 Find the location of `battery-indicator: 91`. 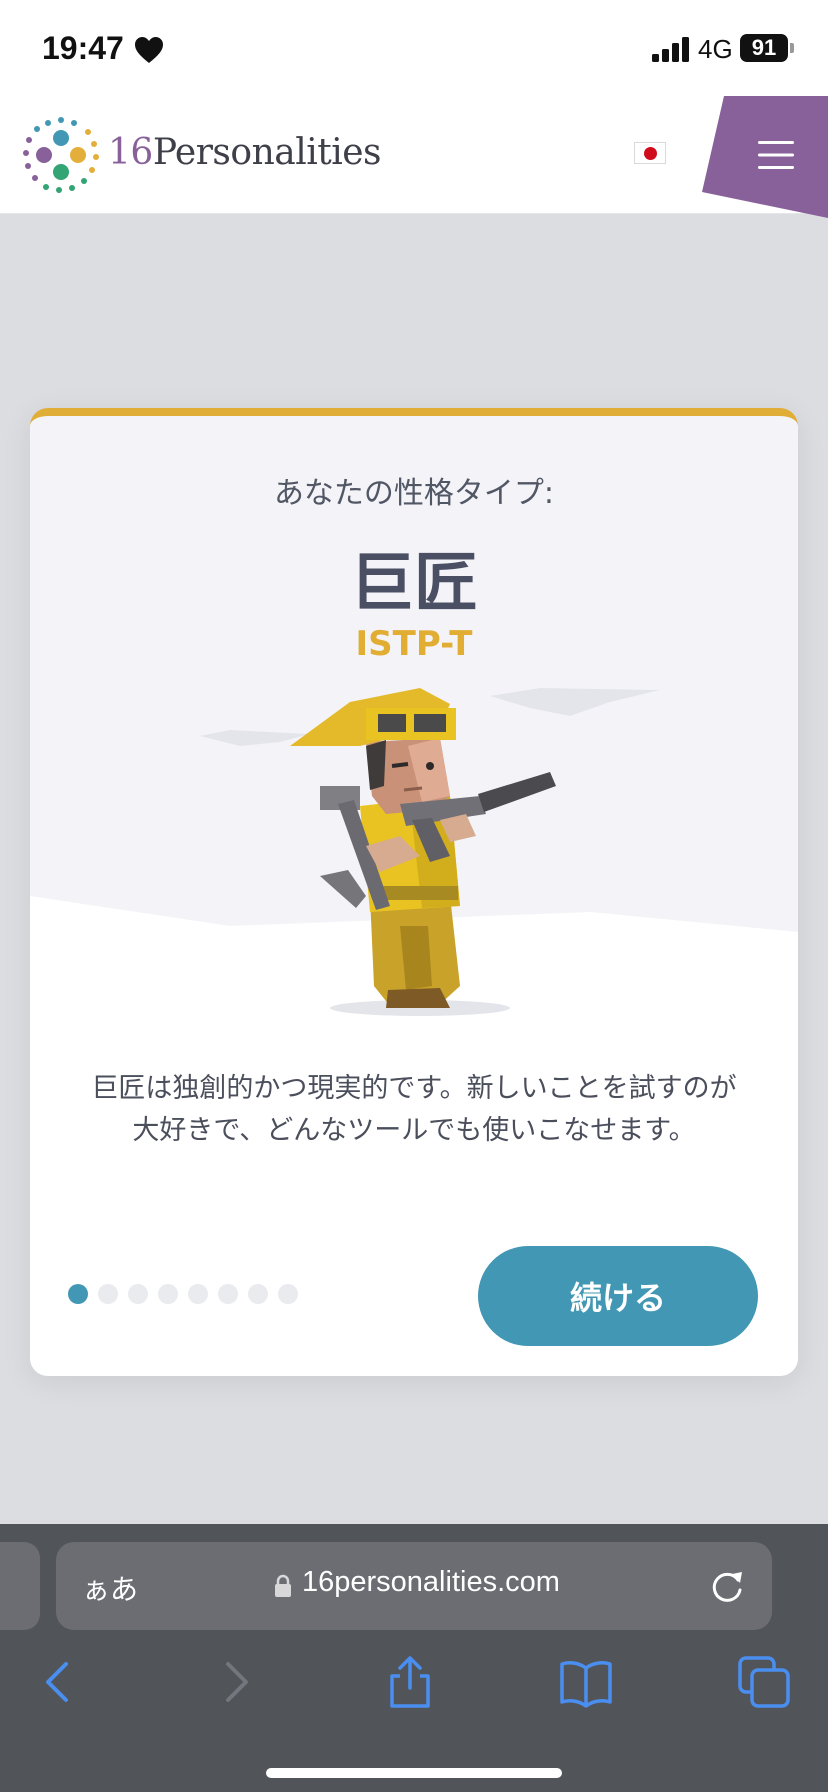

battery-indicator: 91 is located at coordinates (764, 48).